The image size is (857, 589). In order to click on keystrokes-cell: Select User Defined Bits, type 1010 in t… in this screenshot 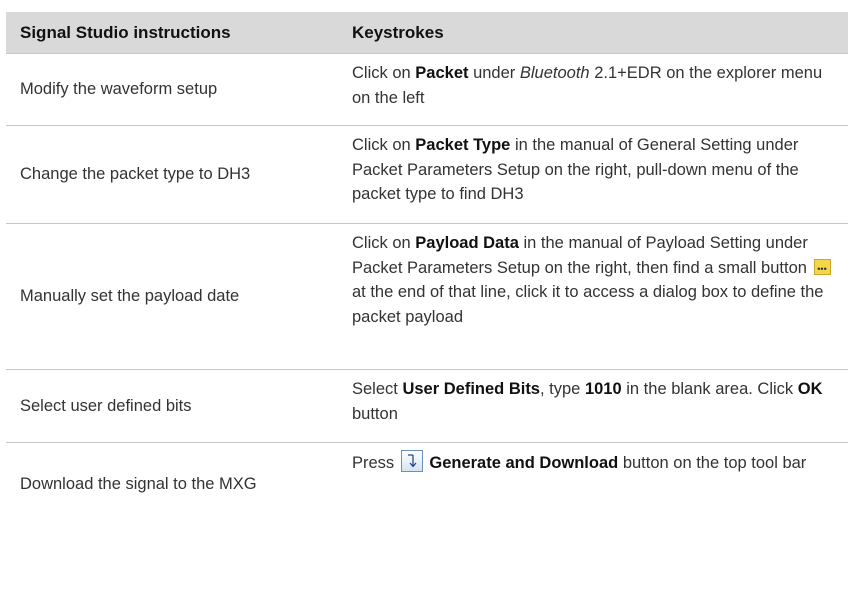, I will do `click(587, 401)`.